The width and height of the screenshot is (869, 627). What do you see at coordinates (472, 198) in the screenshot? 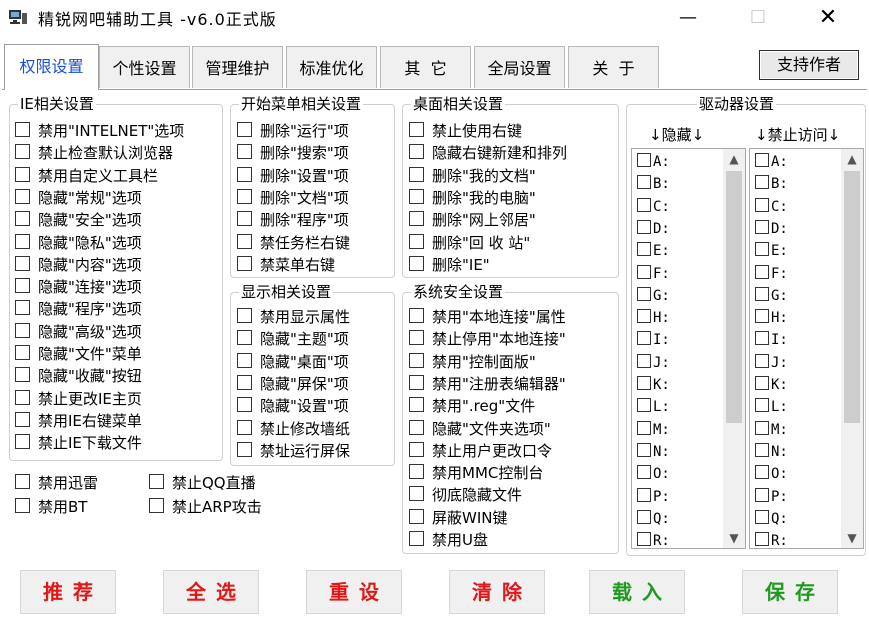
I see `desktop-option: 删除"我的电脑"` at bounding box center [472, 198].